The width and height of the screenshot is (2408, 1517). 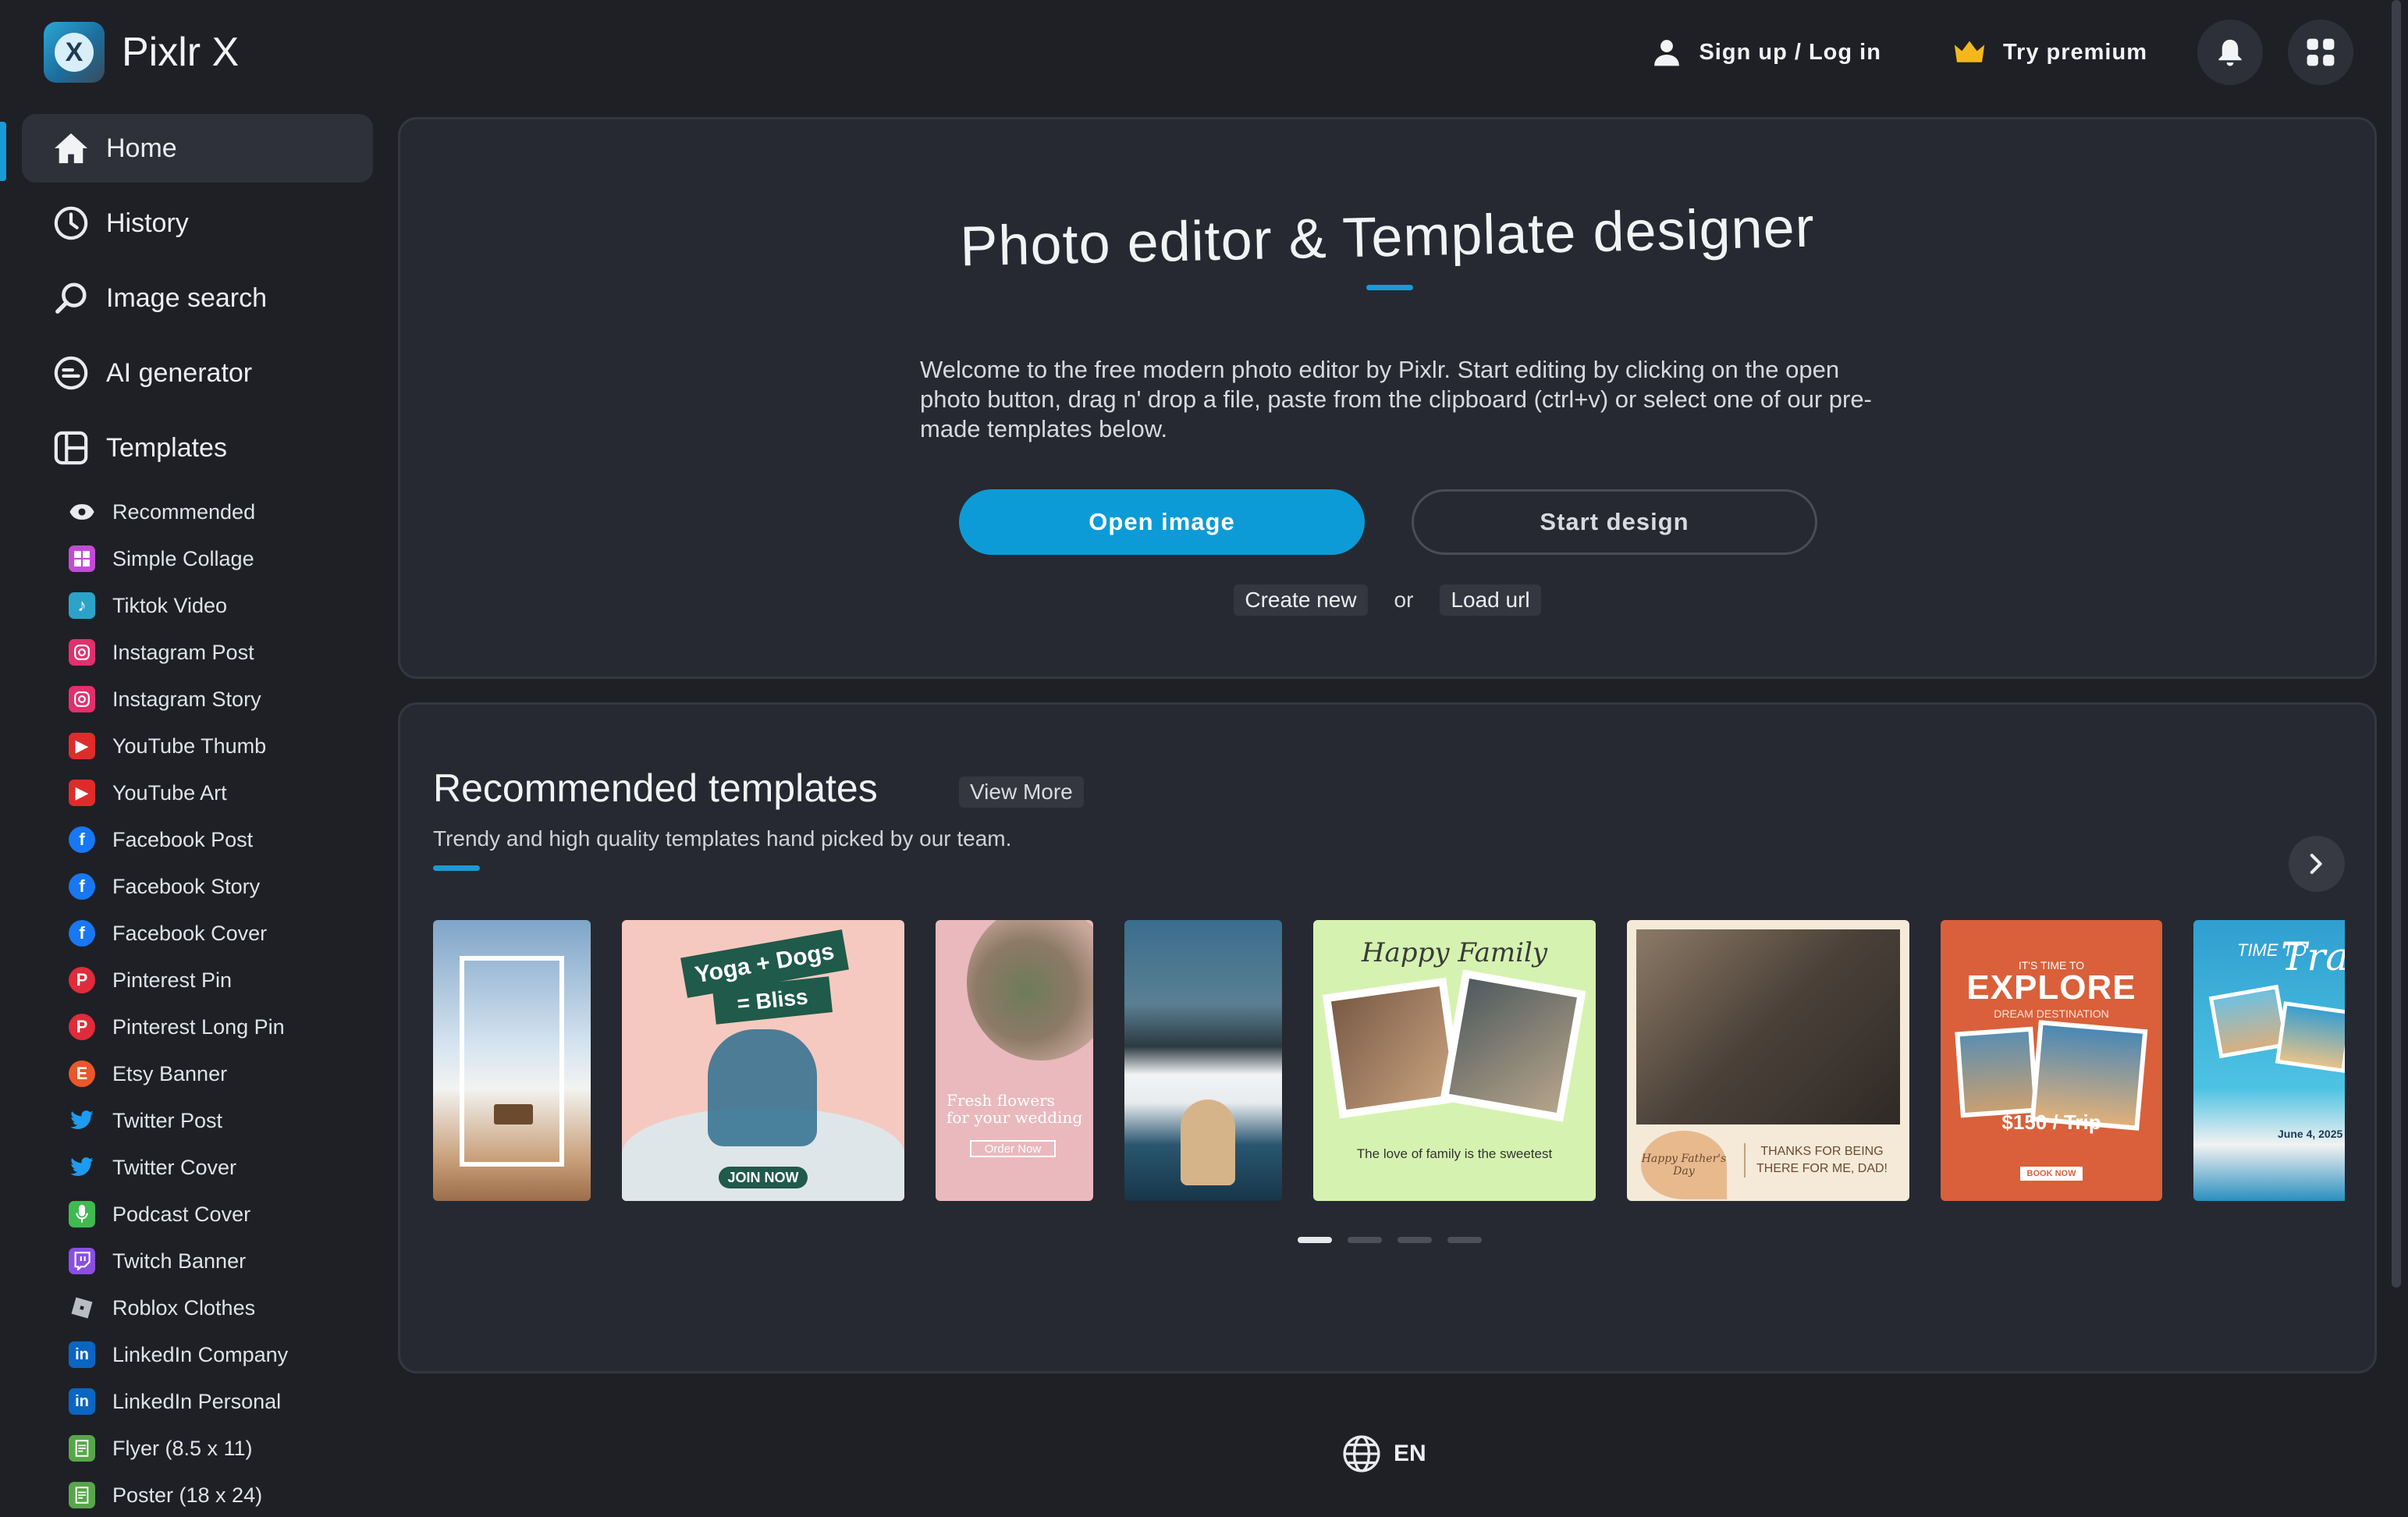 What do you see at coordinates (184, 1307) in the screenshot?
I see `sidebar-item-label: Roblox Clothes` at bounding box center [184, 1307].